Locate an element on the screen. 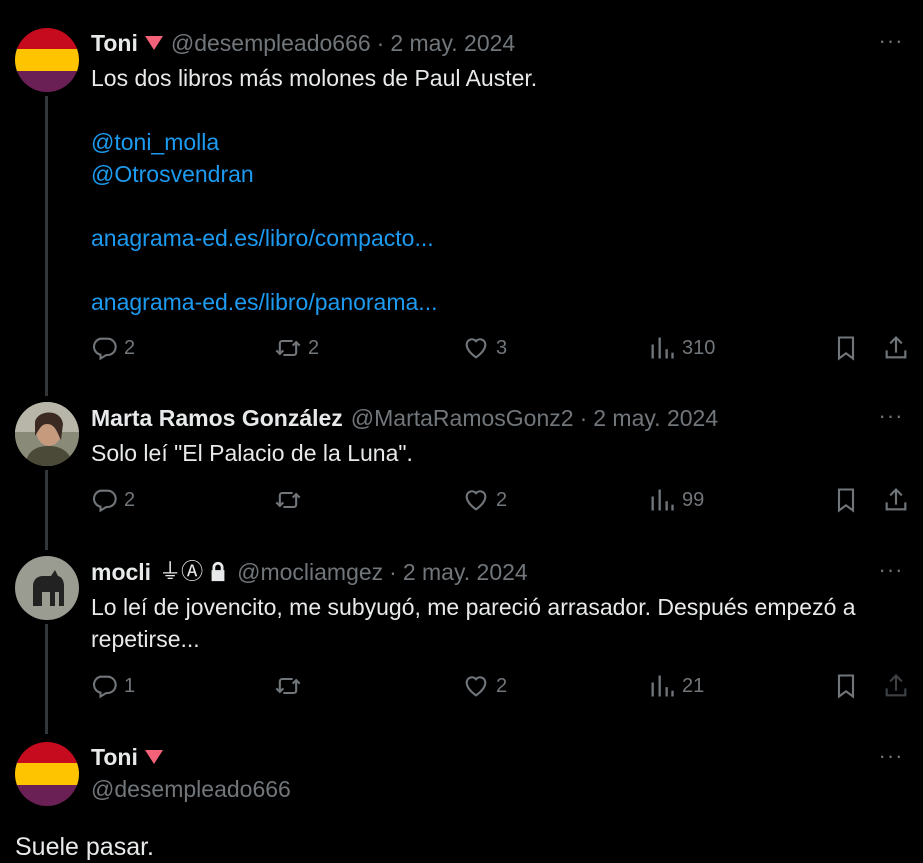  action-bar: 2 2 99 is located at coordinates (500, 503).